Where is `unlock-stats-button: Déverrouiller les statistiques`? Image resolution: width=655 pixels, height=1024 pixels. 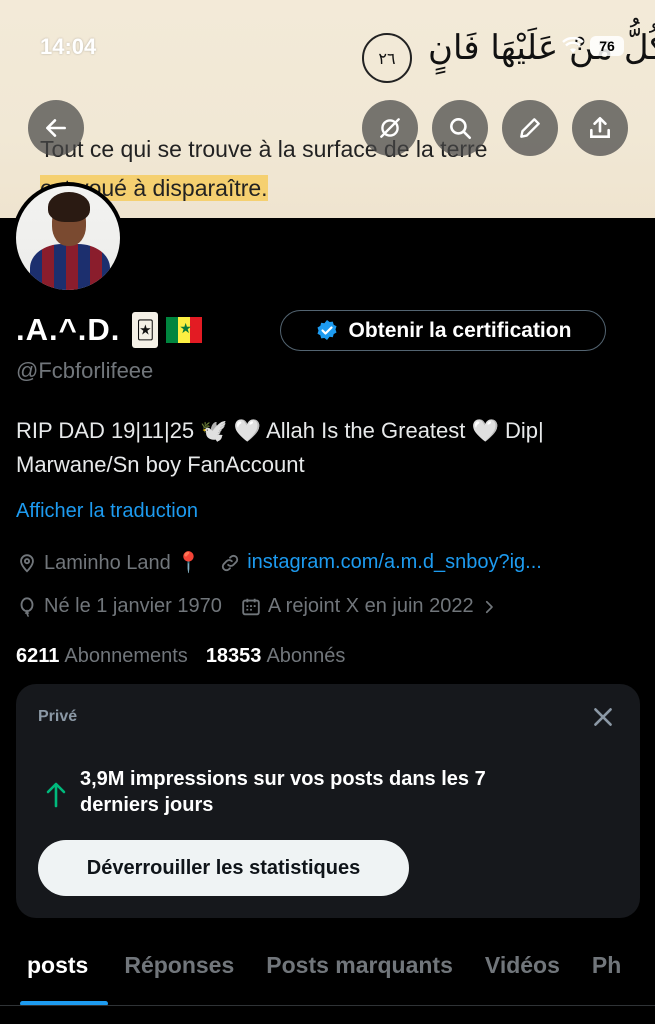
unlock-stats-button: Déverrouiller les statistiques is located at coordinates (223, 868).